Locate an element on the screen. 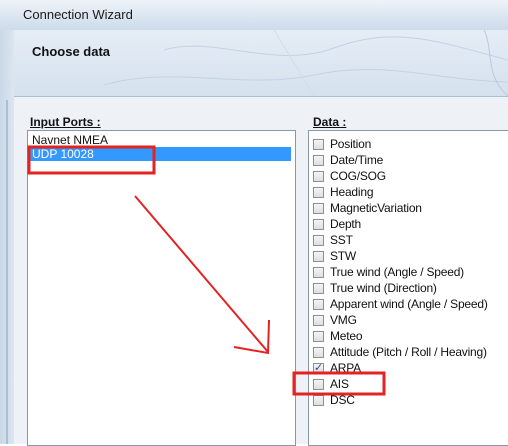  data-item-magnetic-variation: MagneticVariation is located at coordinates (367, 208).